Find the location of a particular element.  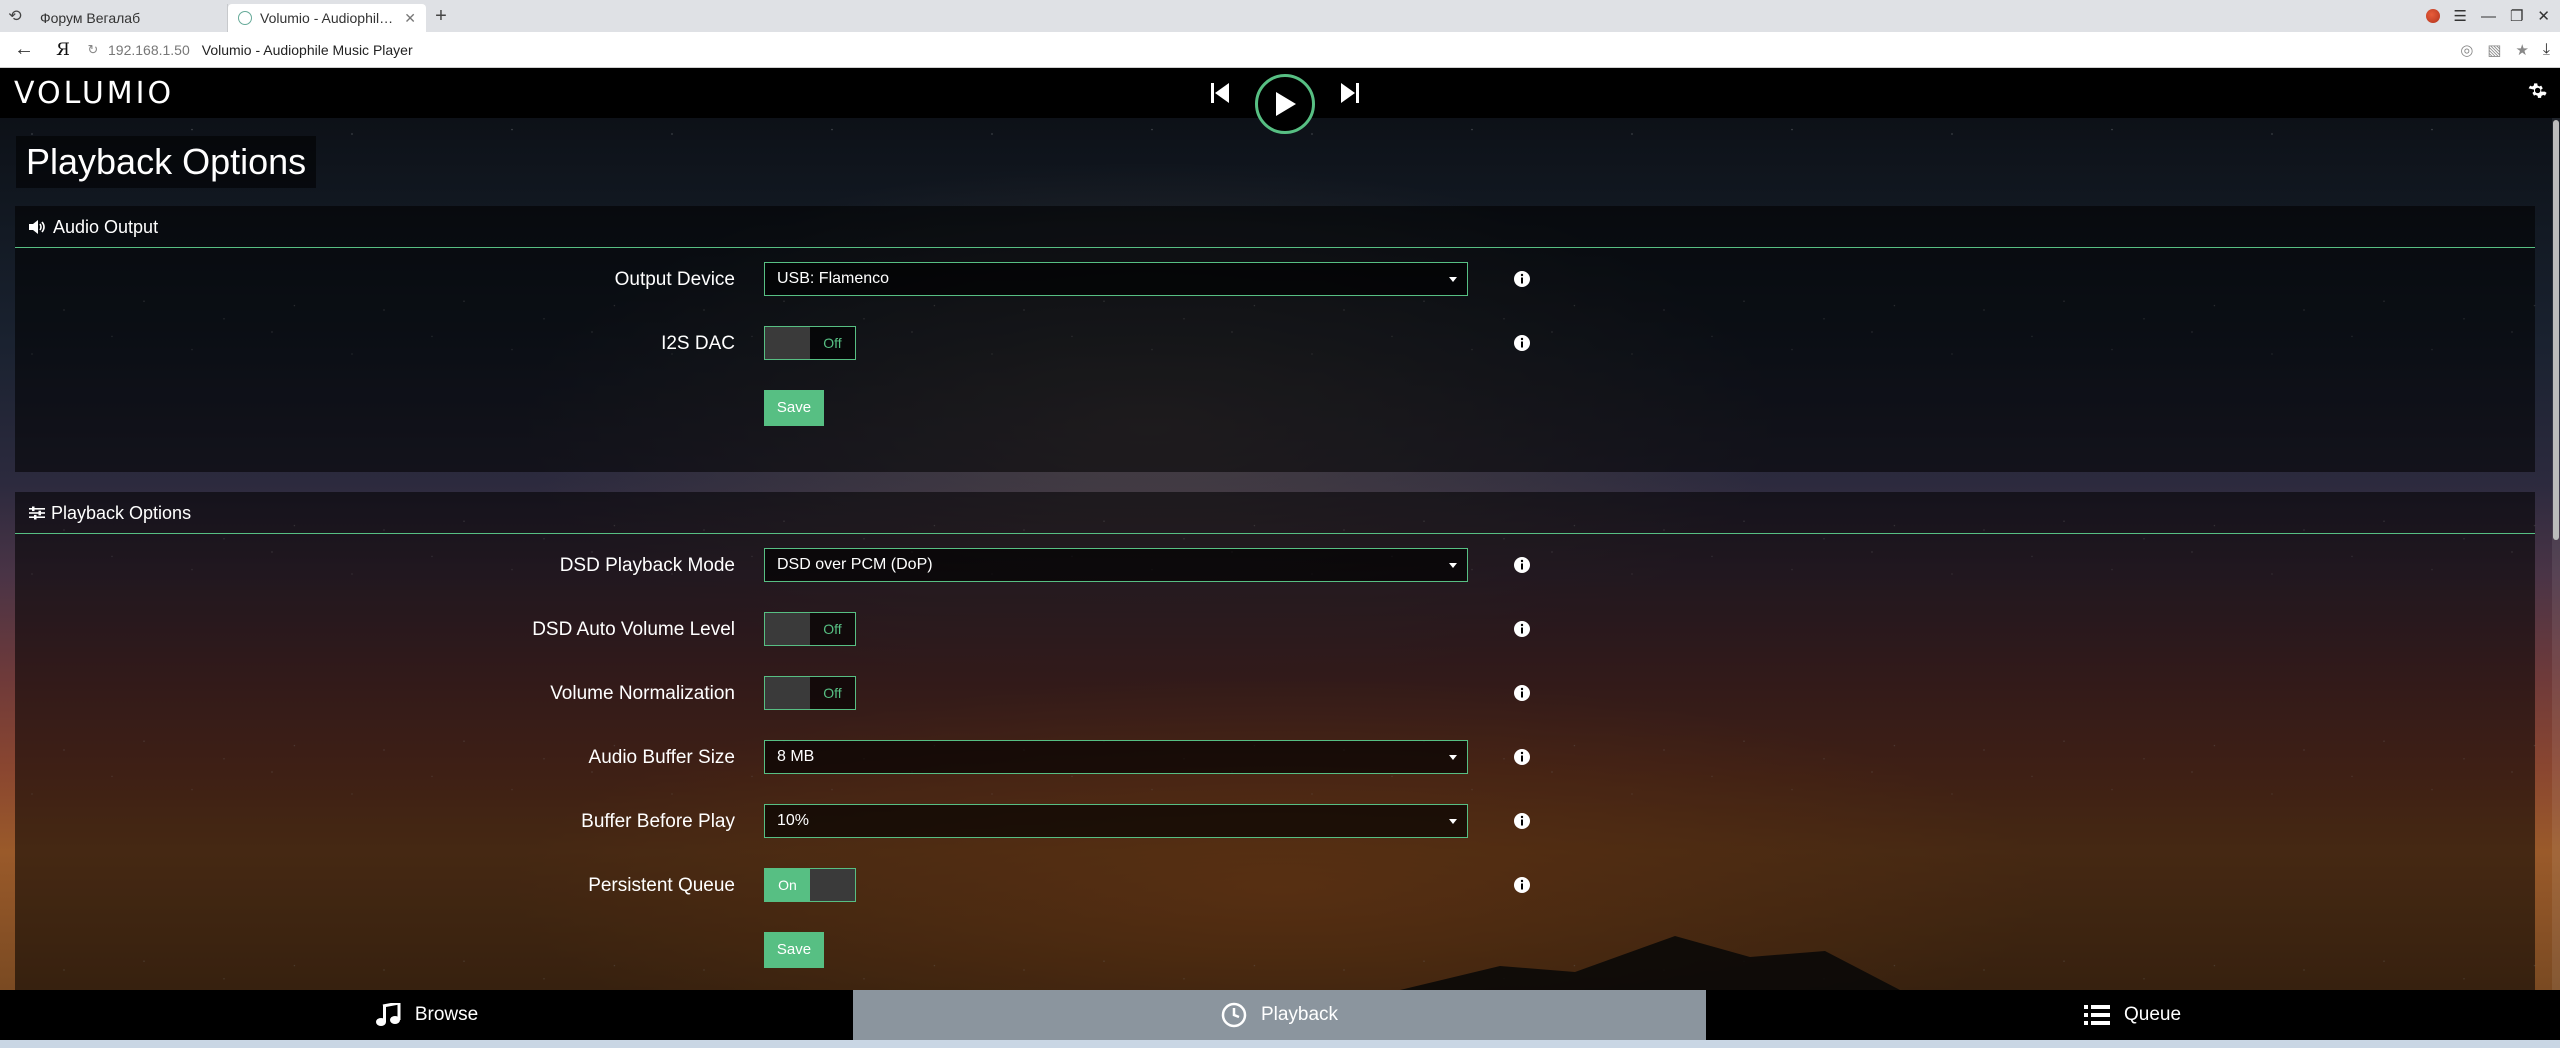

dsd-mode-value: DSD over PCM (DoP) is located at coordinates (855, 564).